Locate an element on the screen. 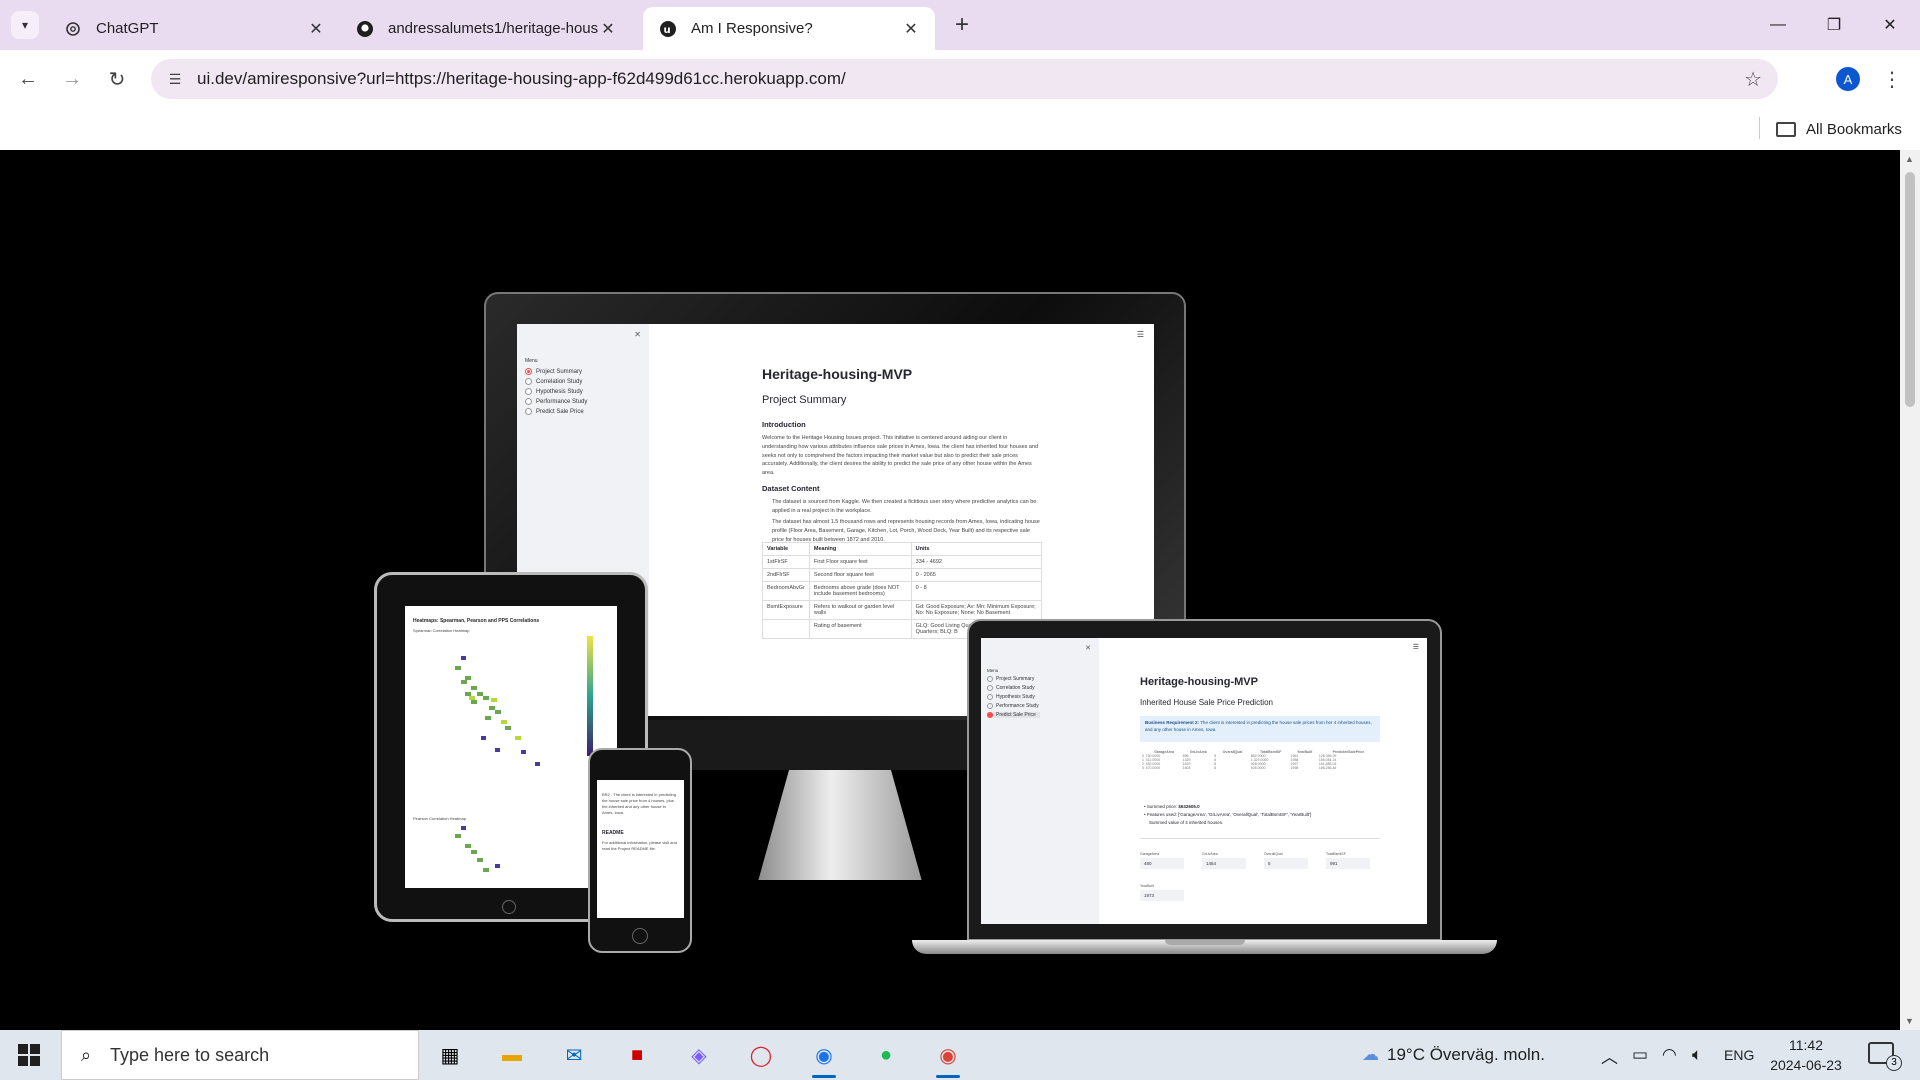 Image resolution: width=1920 pixels, height=1080 pixels. garagearea-stepper: 480 is located at coordinates (1162, 863).